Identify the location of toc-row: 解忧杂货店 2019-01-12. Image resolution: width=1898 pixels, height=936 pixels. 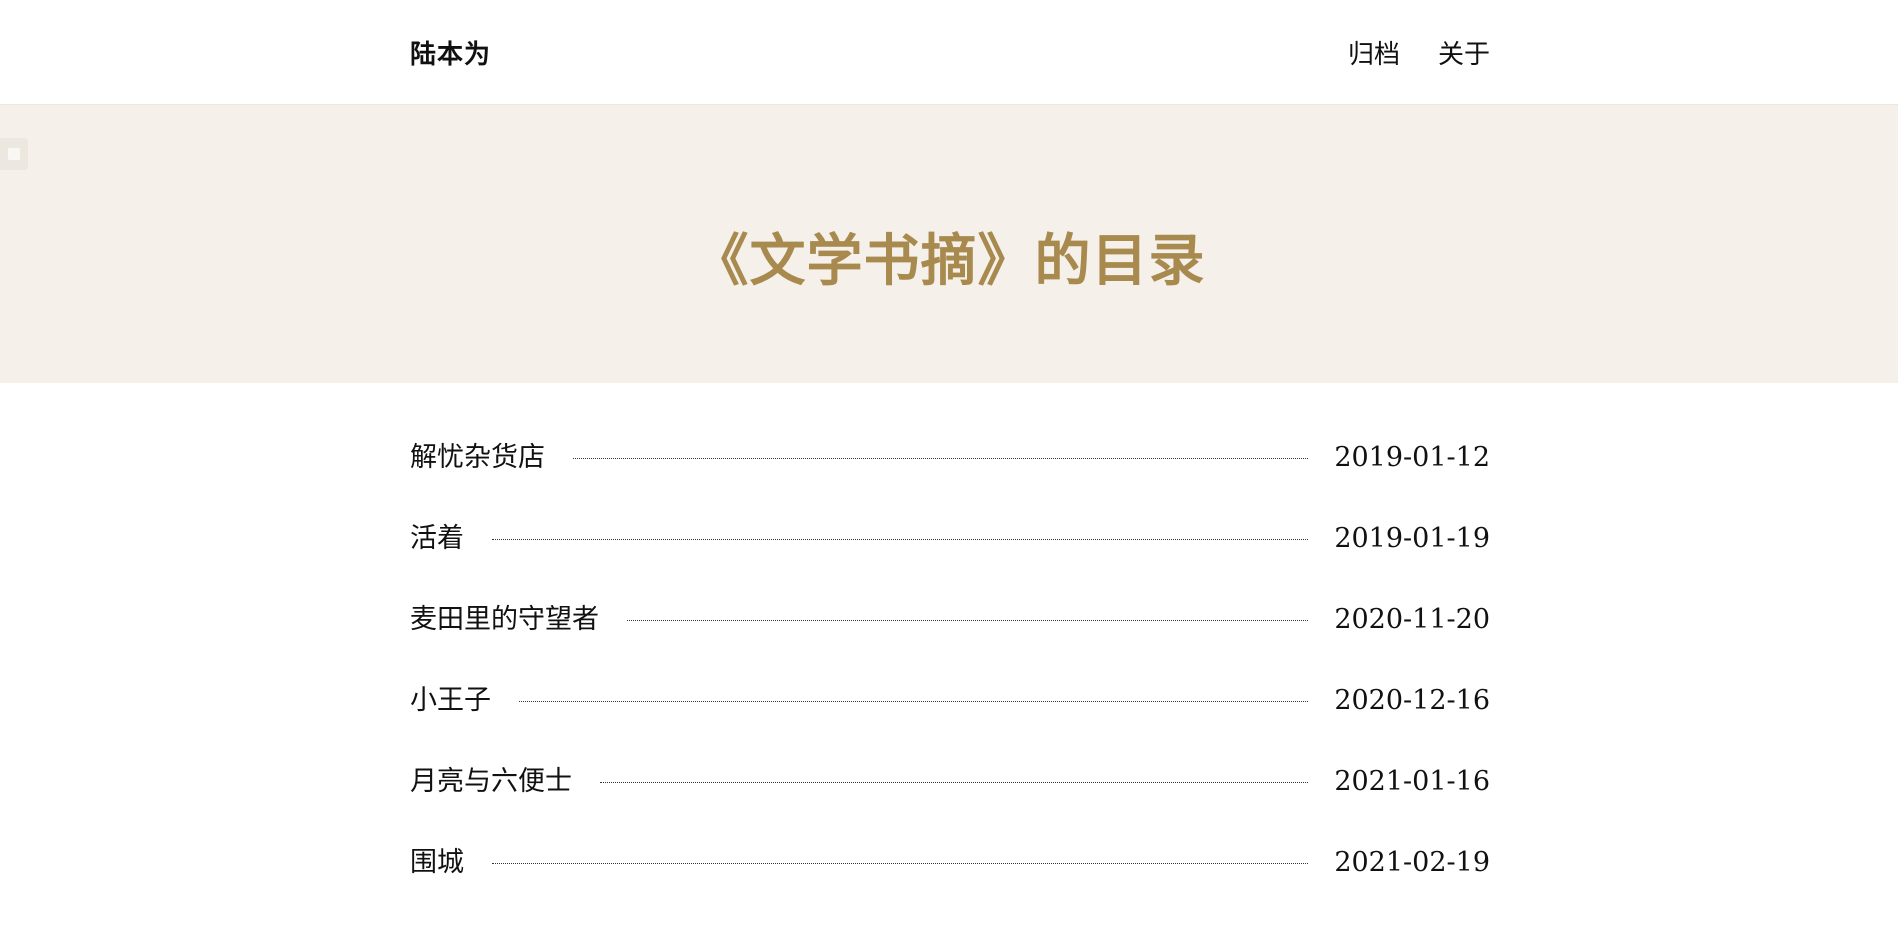
(950, 478).